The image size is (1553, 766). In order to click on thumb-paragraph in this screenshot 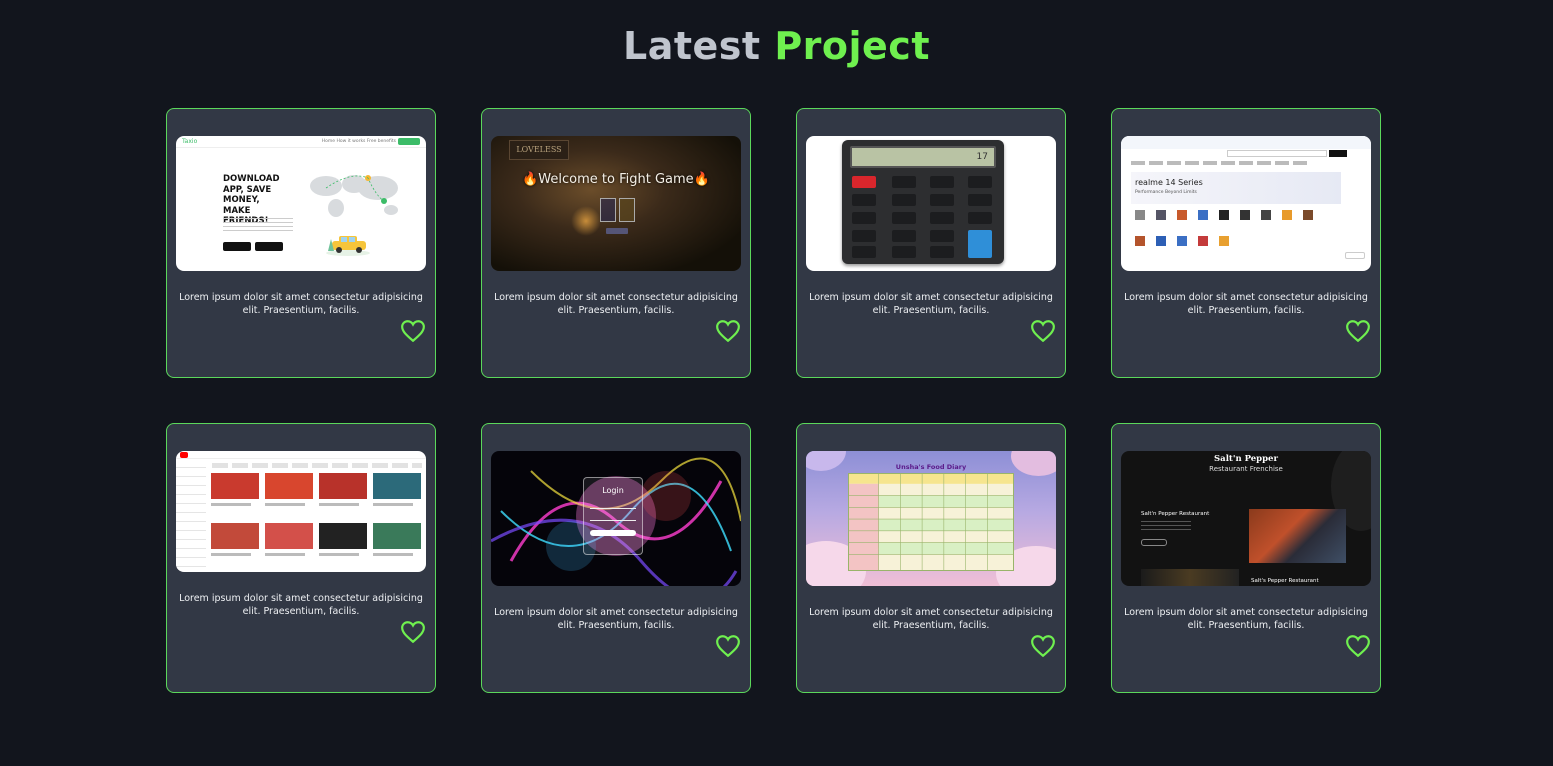, I will do `click(258, 226)`.